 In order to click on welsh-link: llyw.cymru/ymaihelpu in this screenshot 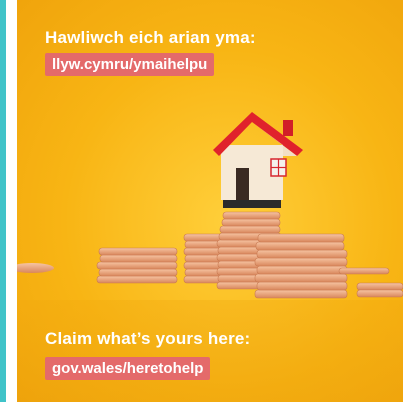, I will do `click(130, 64)`.